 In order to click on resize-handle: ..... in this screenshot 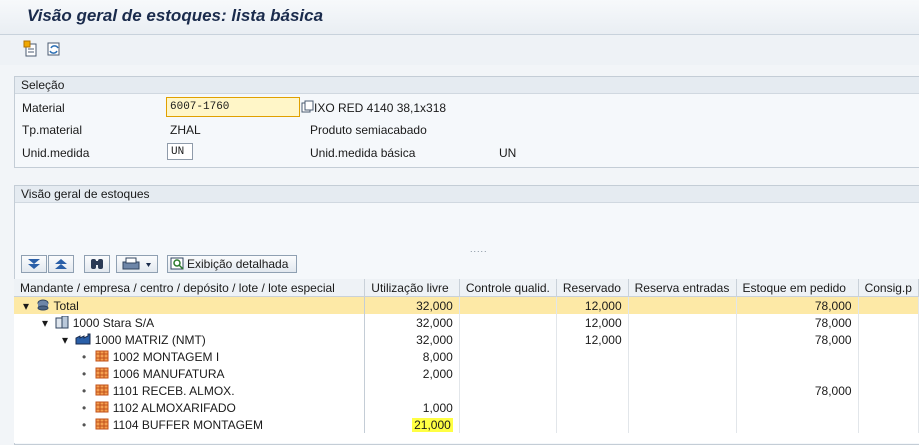, I will do `click(479, 249)`.